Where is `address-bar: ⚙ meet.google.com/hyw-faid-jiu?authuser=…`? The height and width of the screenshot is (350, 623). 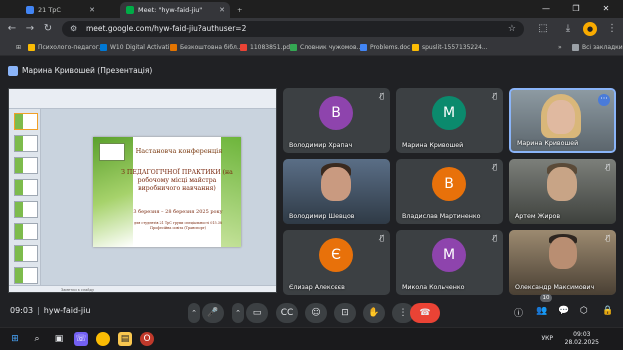 address-bar: ⚙ meet.google.com/hyw-faid-jiu?authuser=… is located at coordinates (293, 29).